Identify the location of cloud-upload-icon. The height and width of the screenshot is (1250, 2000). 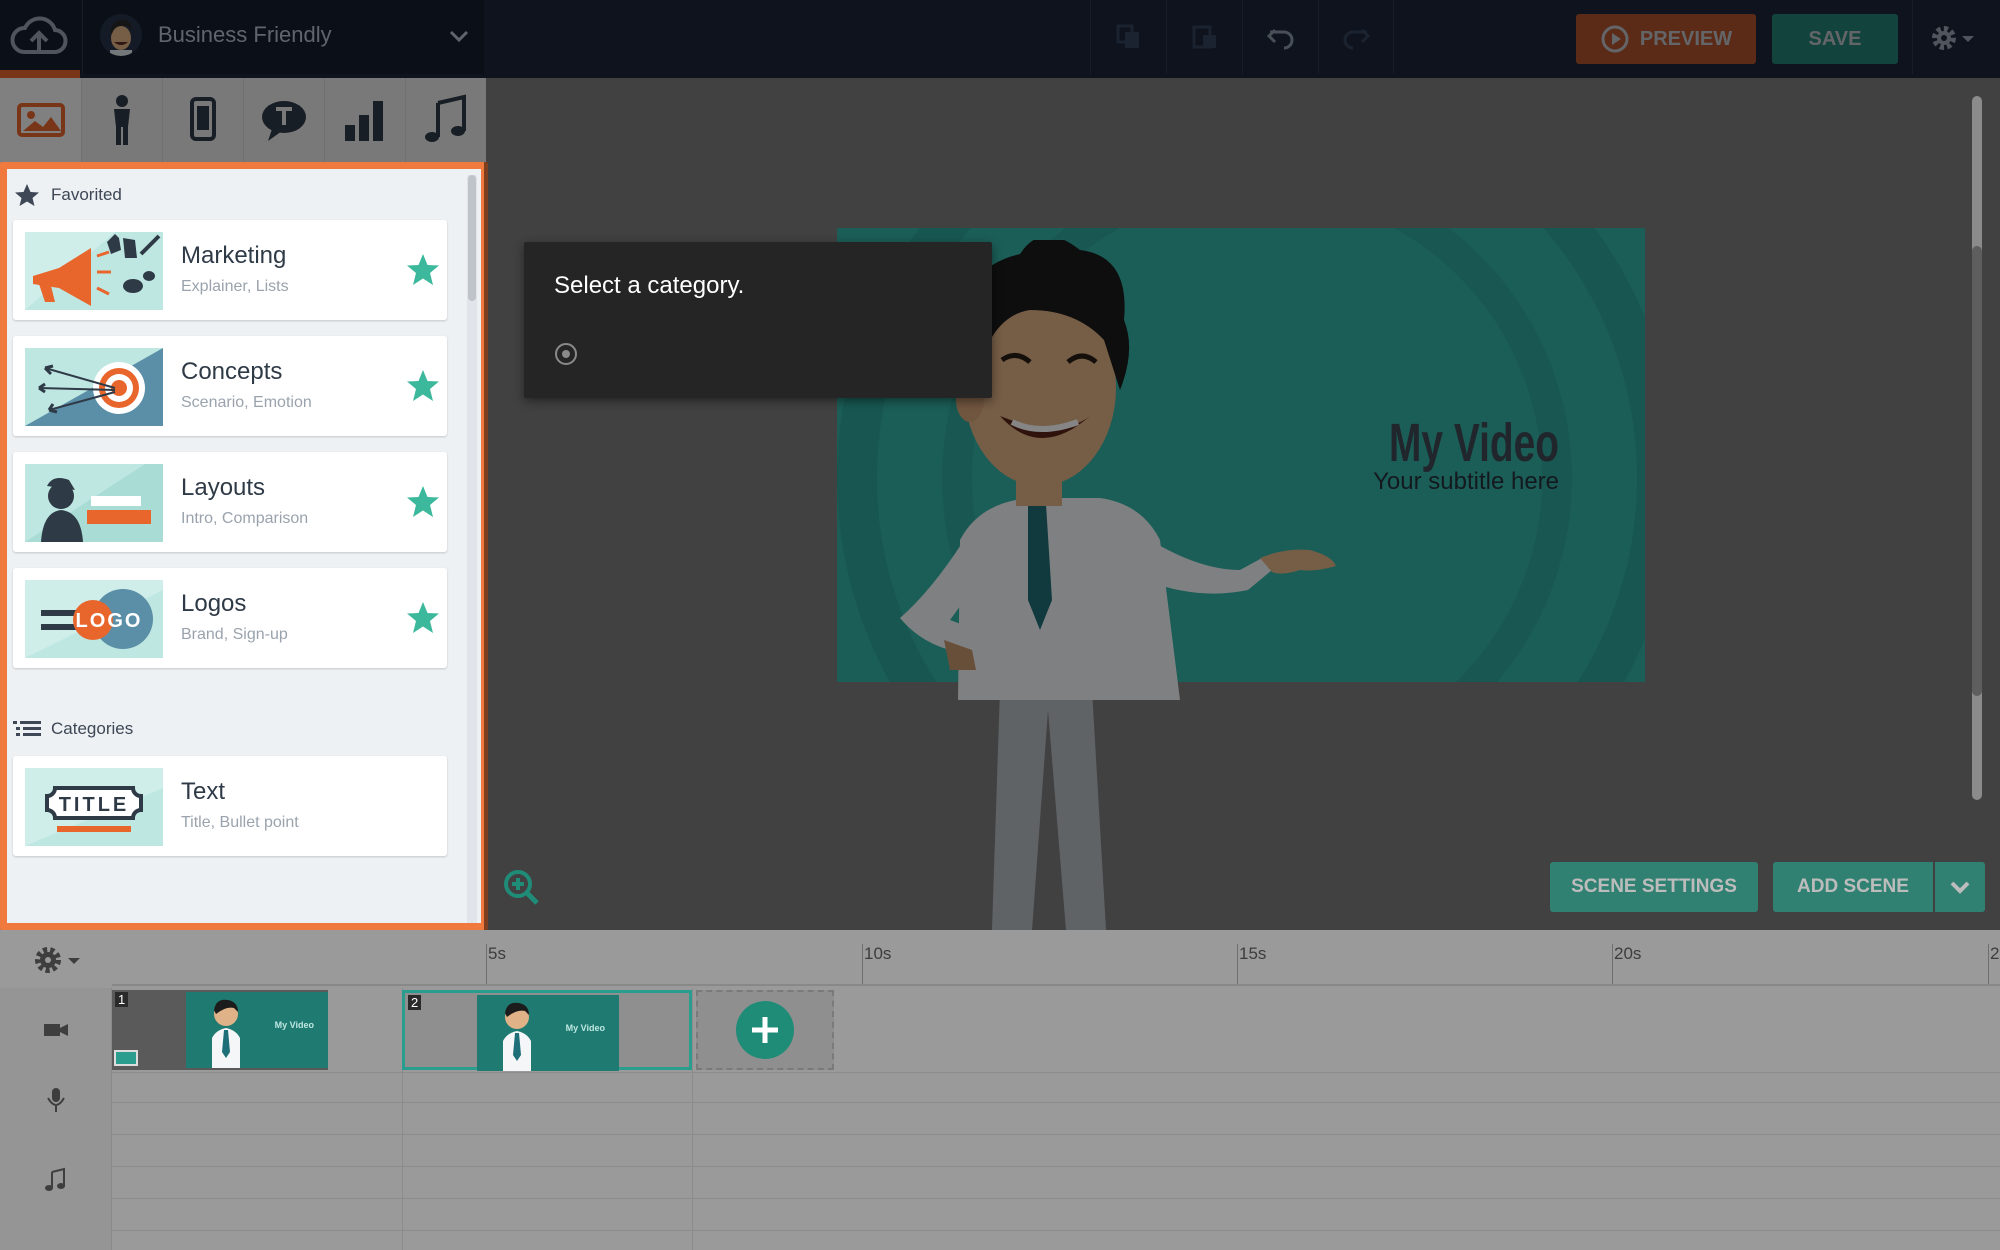
(39, 37).